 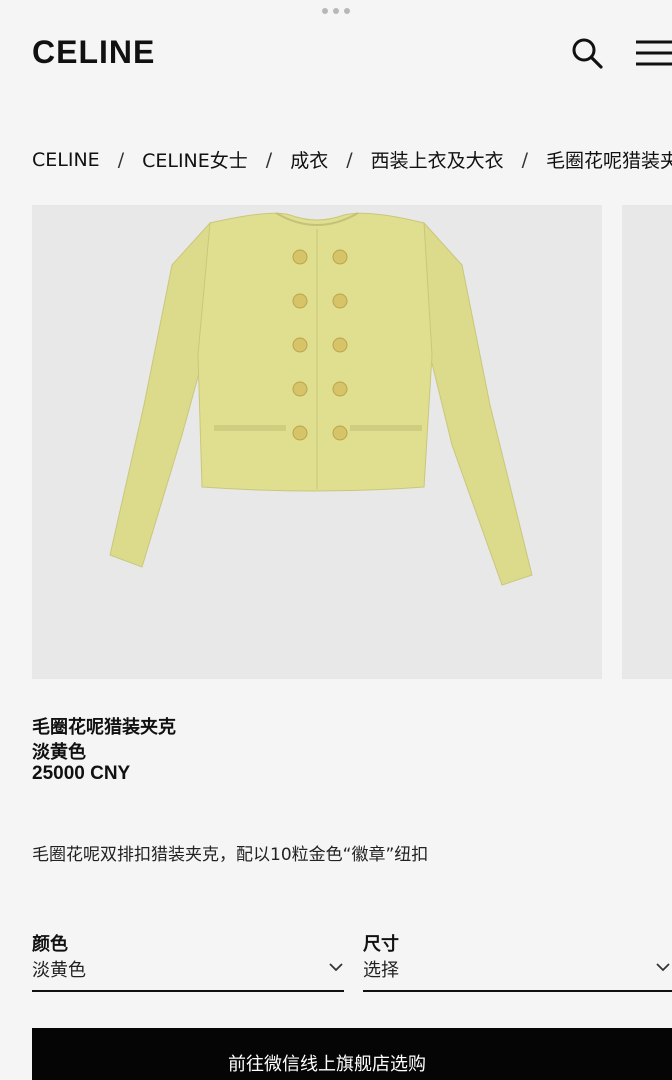 I want to click on breadcrumb-item-celine: CELINE, so click(x=66, y=160).